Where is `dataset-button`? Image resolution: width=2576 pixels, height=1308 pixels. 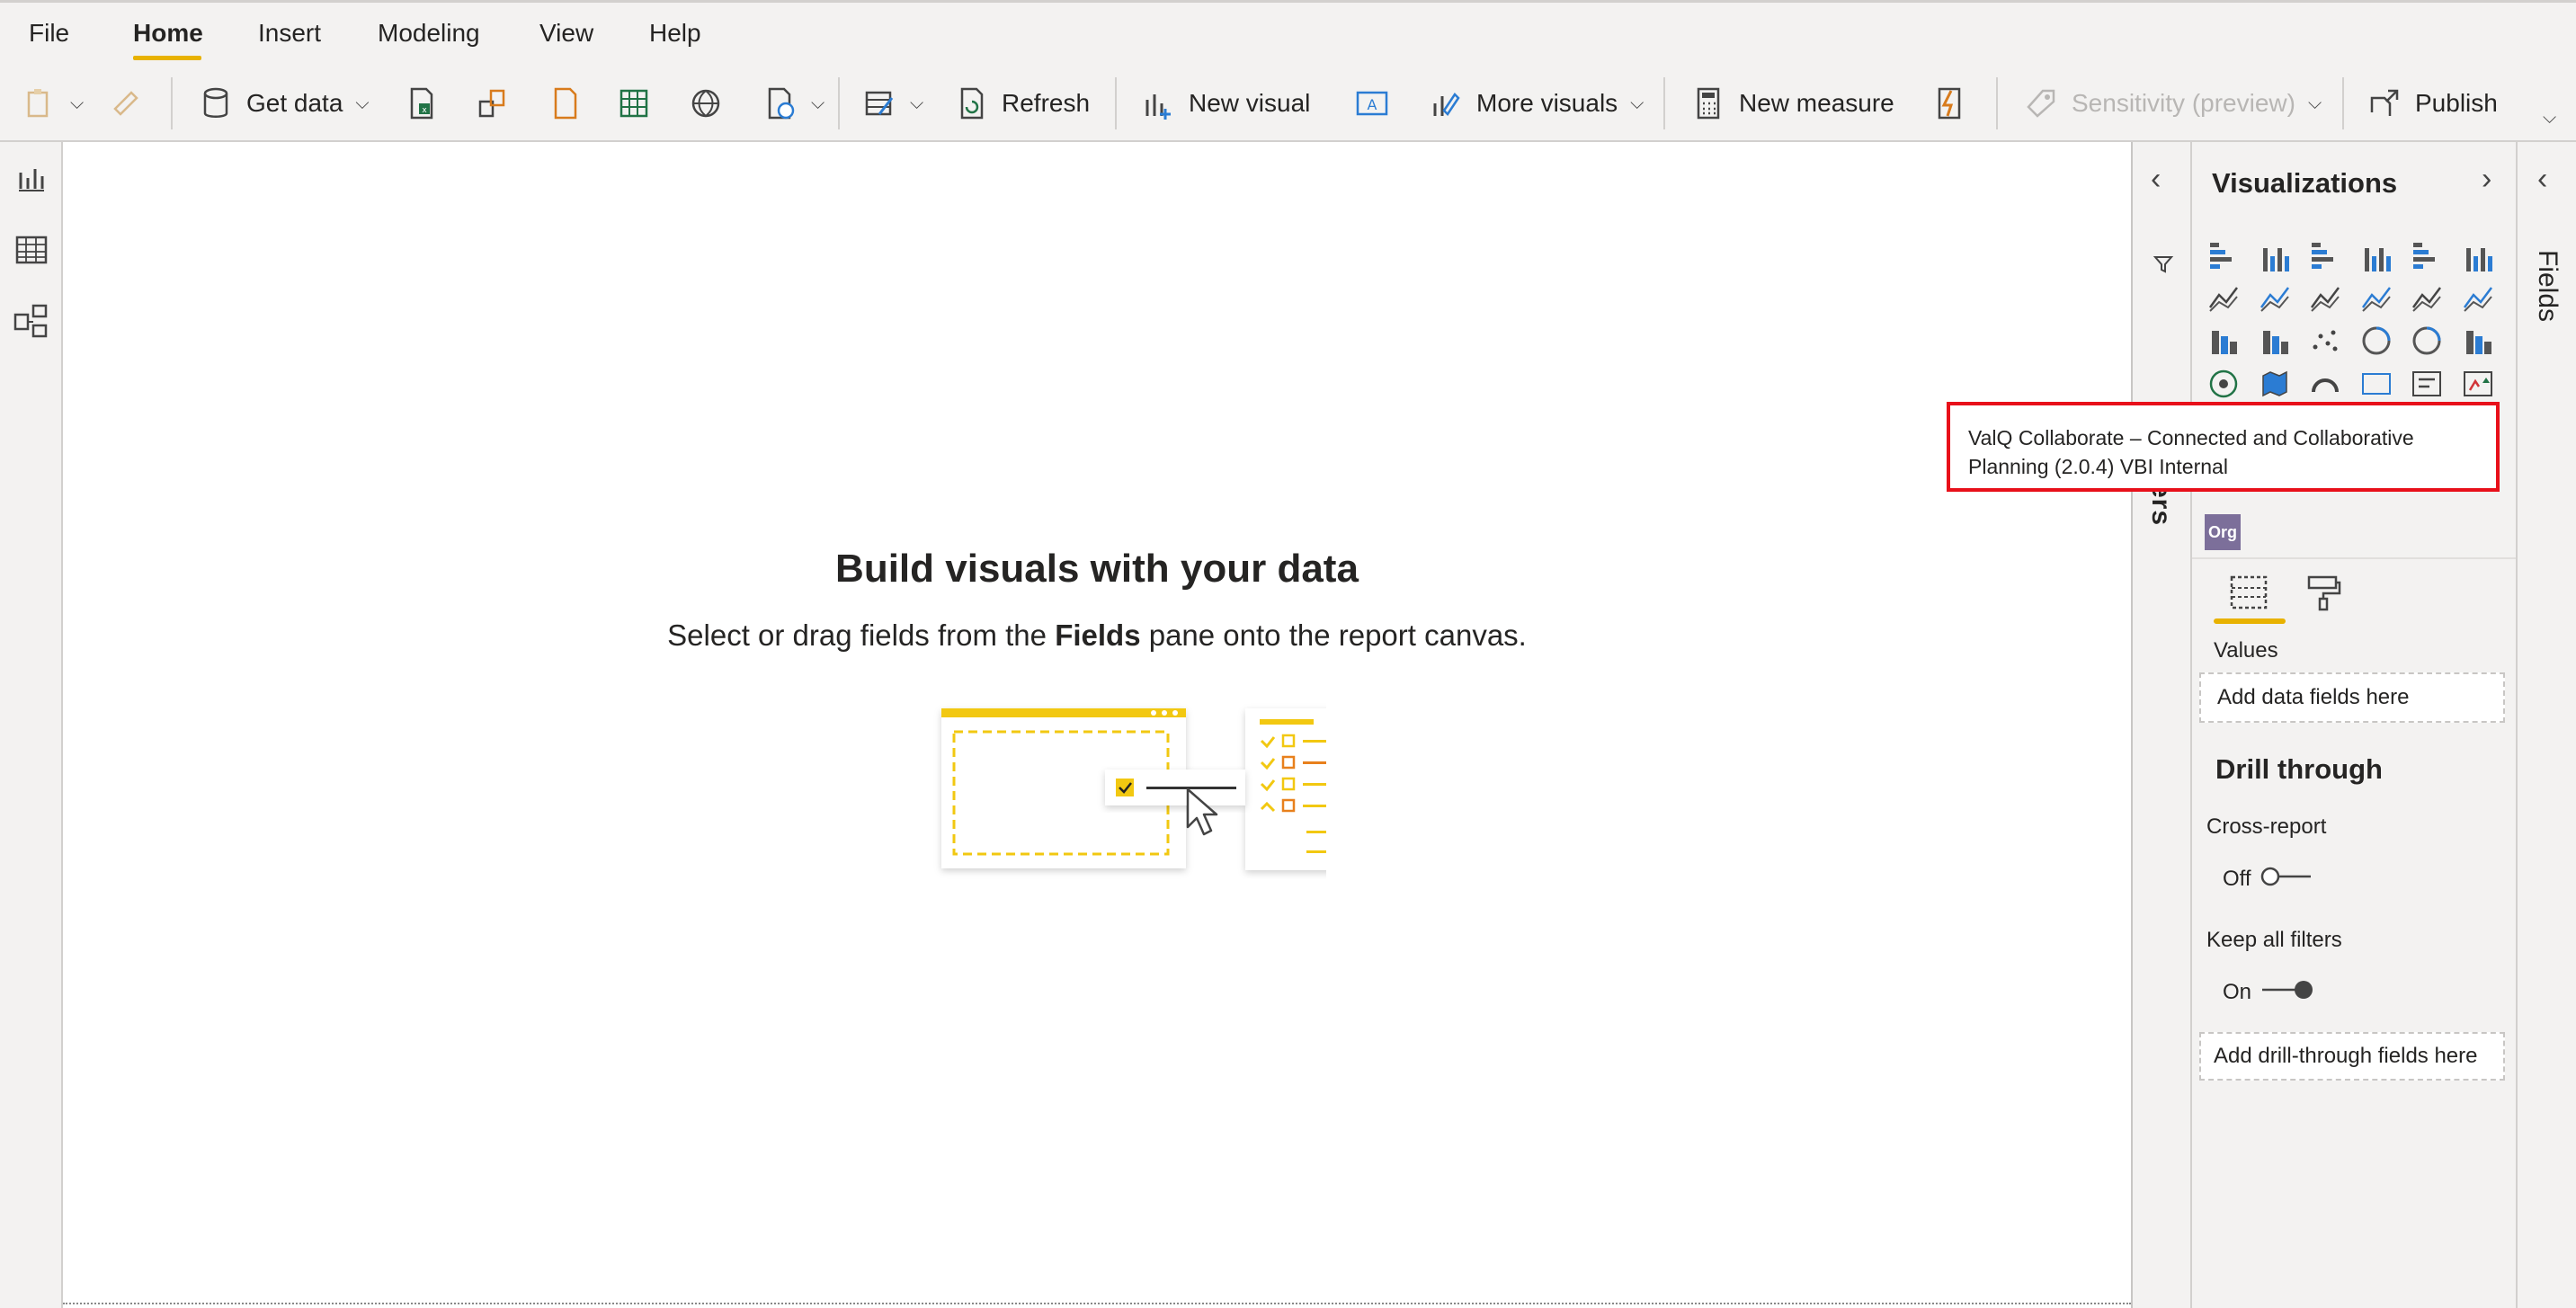
dataset-button is located at coordinates (493, 103).